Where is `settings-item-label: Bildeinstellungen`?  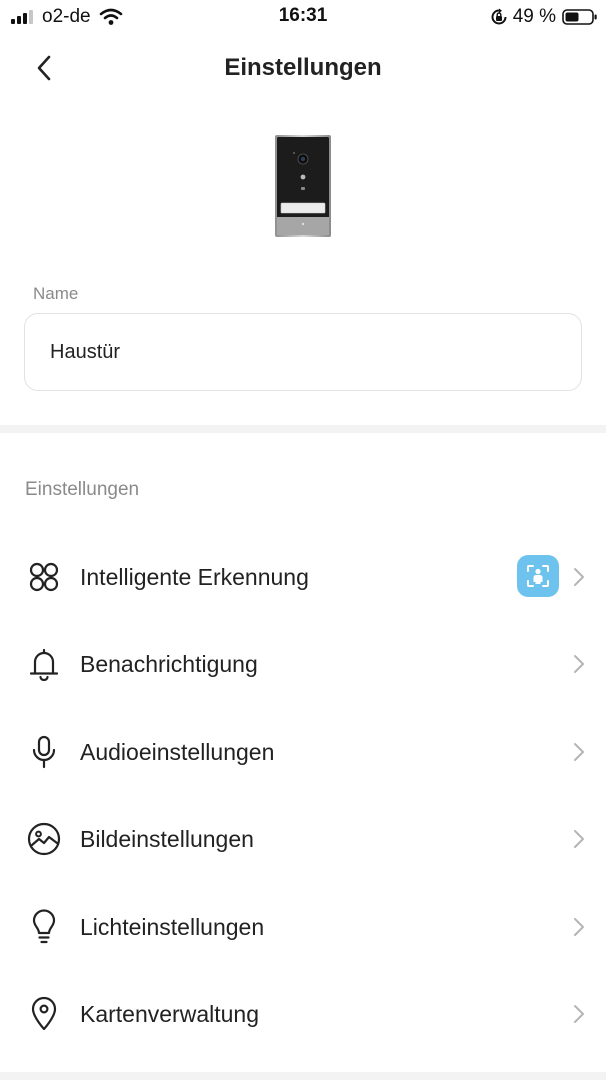
settings-item-label: Bildeinstellungen is located at coordinates (167, 839).